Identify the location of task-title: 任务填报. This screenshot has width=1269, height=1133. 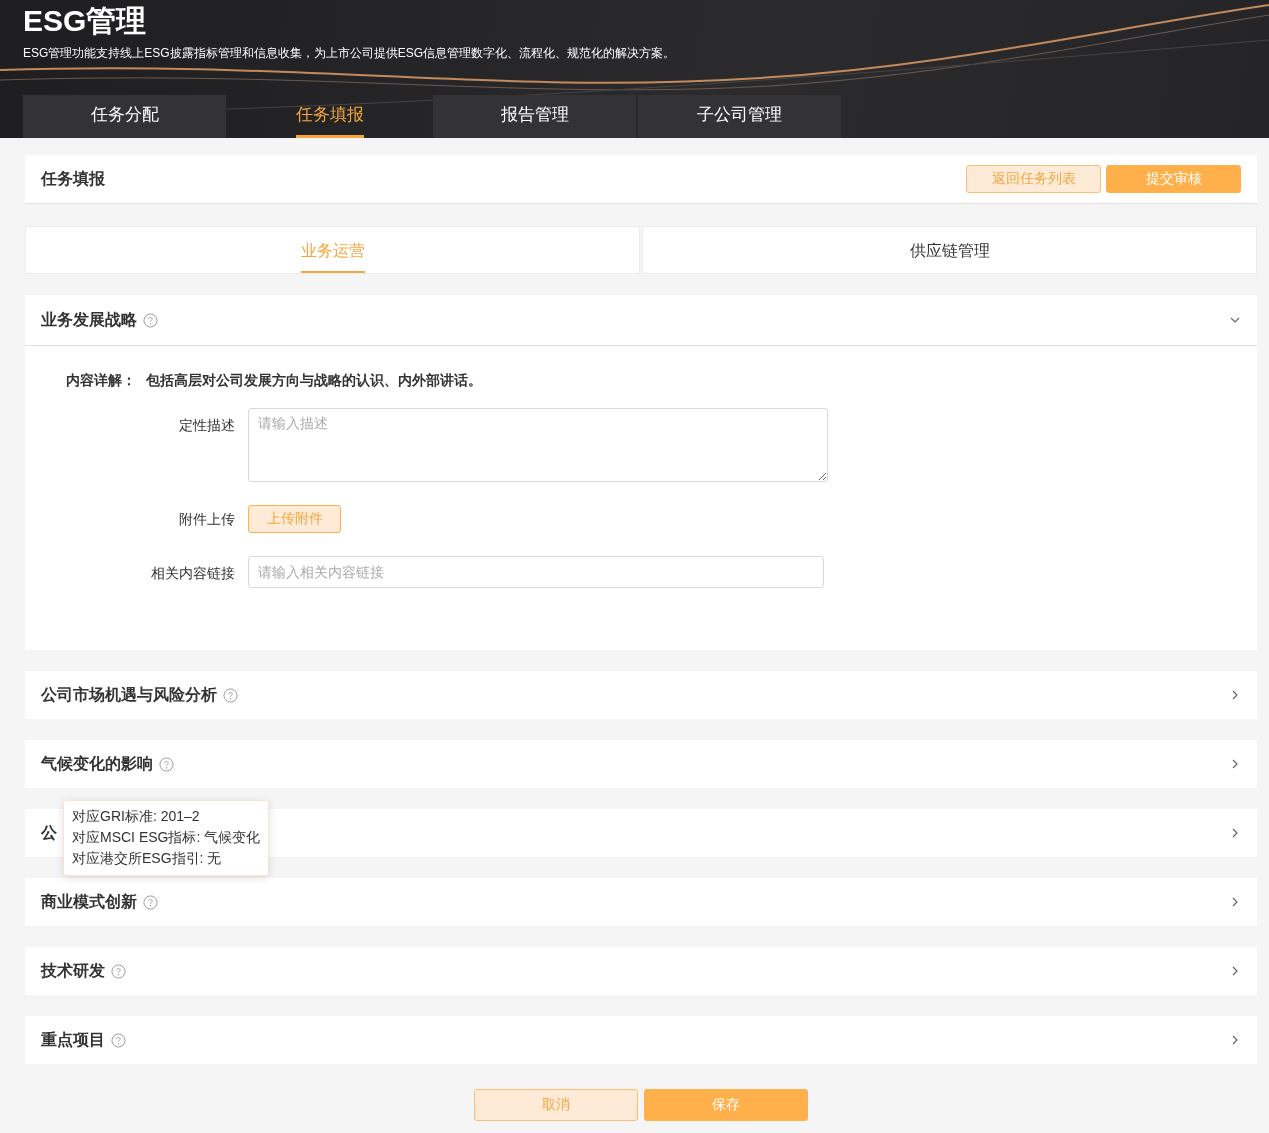
(73, 178).